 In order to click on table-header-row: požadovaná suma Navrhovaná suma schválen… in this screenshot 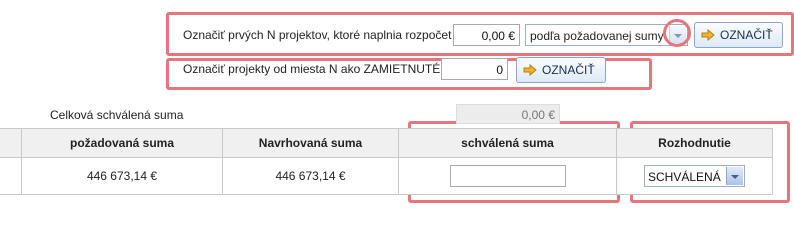, I will do `click(386, 143)`.